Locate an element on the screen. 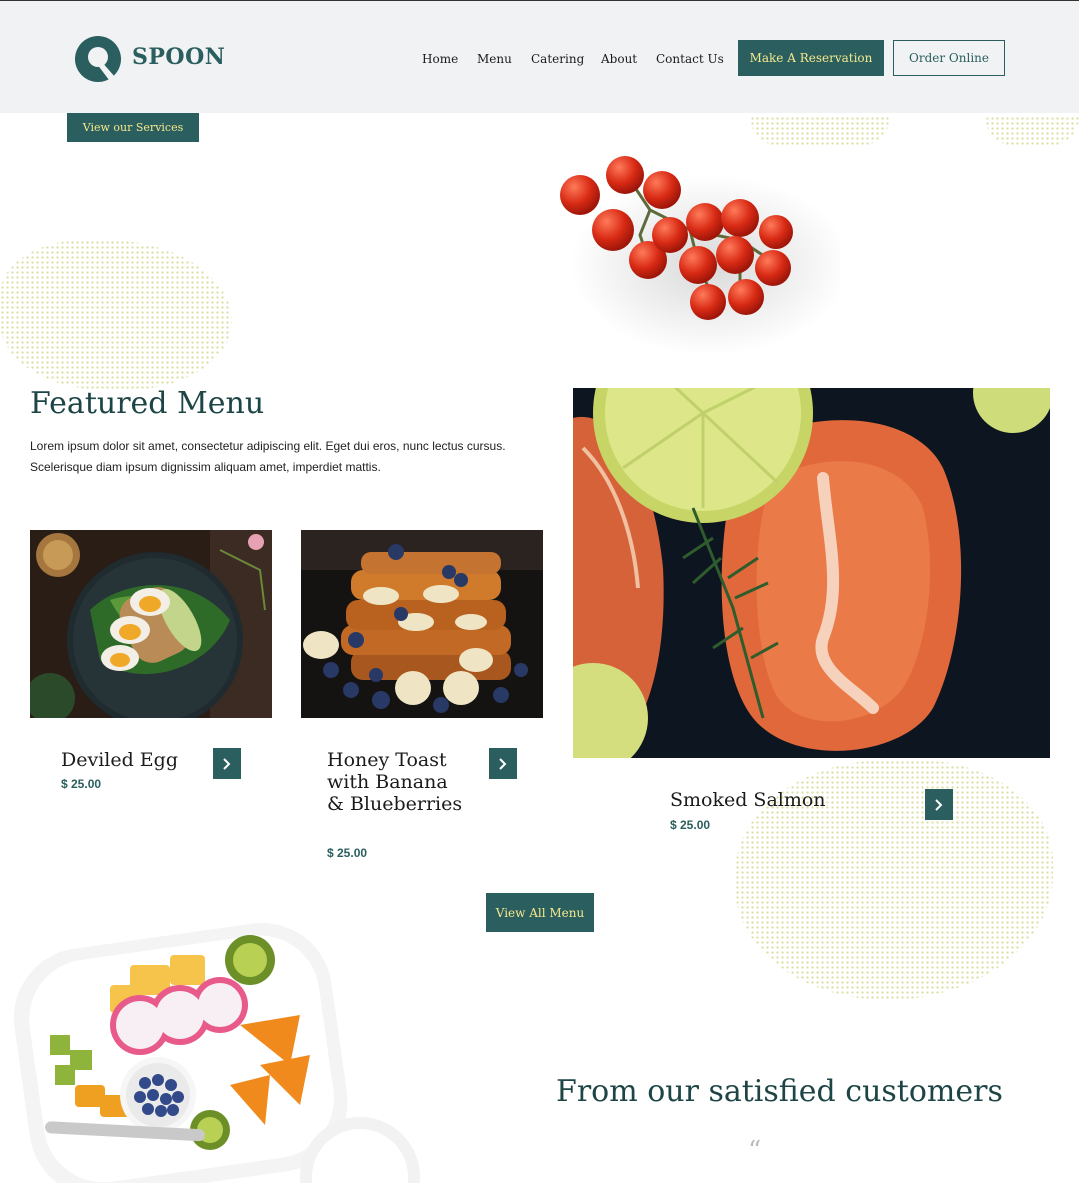 Image resolution: width=1079 pixels, height=1183 pixels. quote-icon: “ is located at coordinates (755, 1151).